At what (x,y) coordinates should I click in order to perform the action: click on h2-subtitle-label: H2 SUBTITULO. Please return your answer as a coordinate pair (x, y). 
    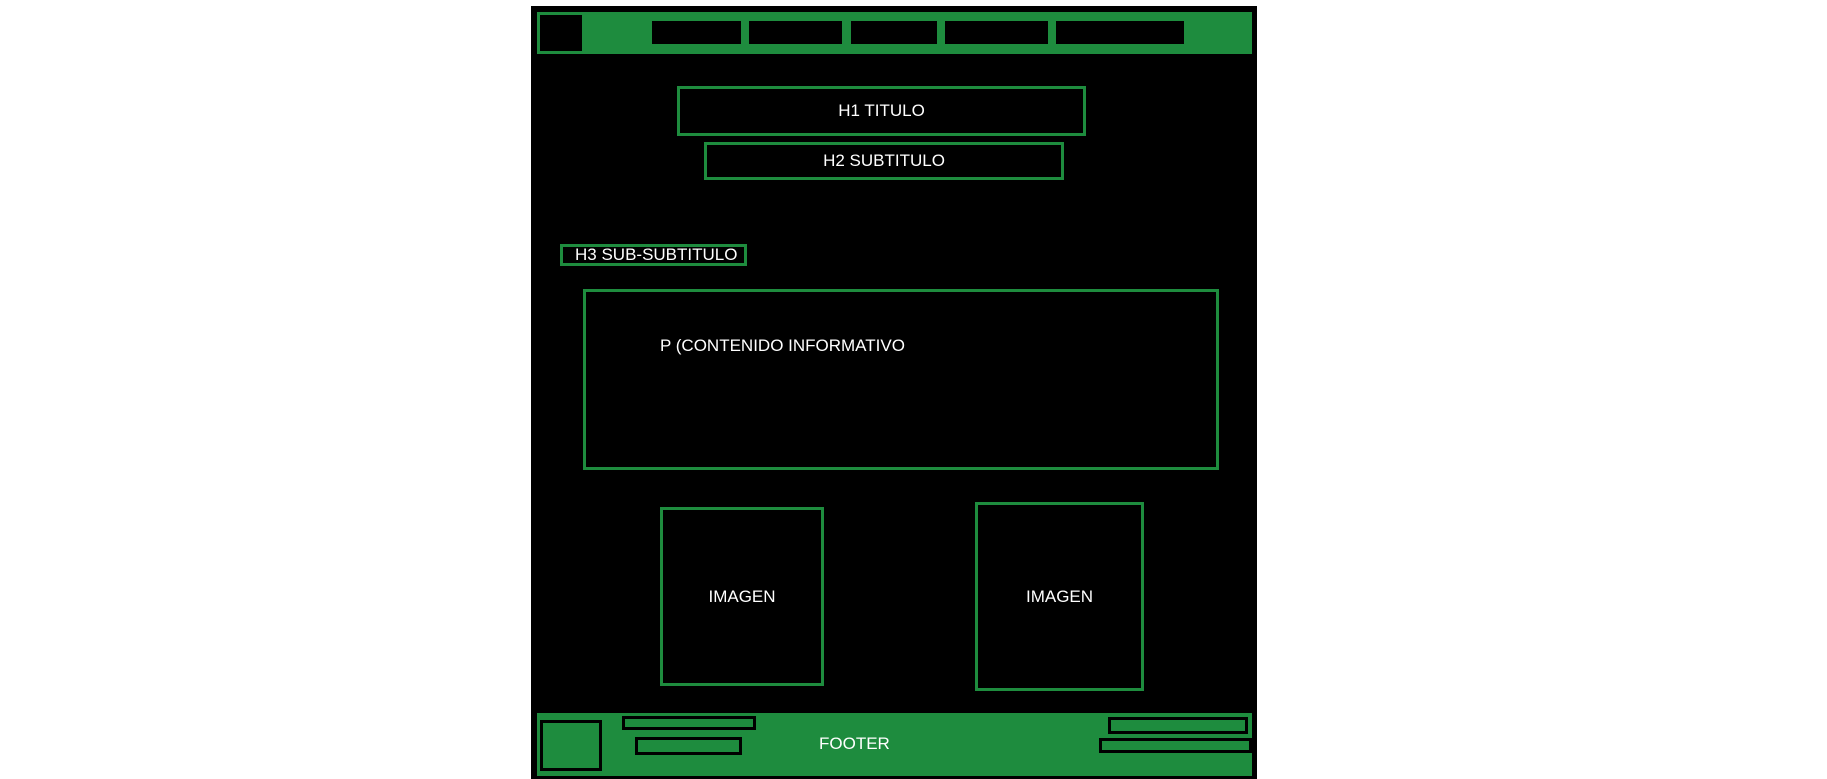
    Looking at the image, I should click on (884, 160).